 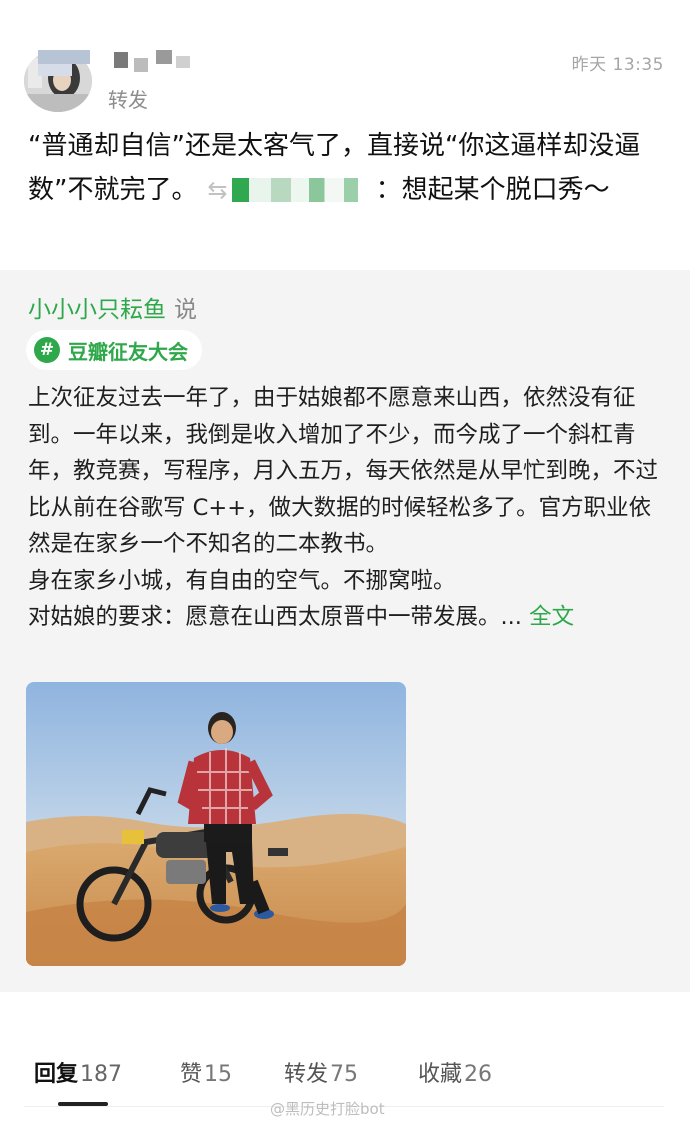 I want to click on quoted-body-line: 身在家乡小城，有自由的空气。不挪窝啦。, so click(x=242, y=580).